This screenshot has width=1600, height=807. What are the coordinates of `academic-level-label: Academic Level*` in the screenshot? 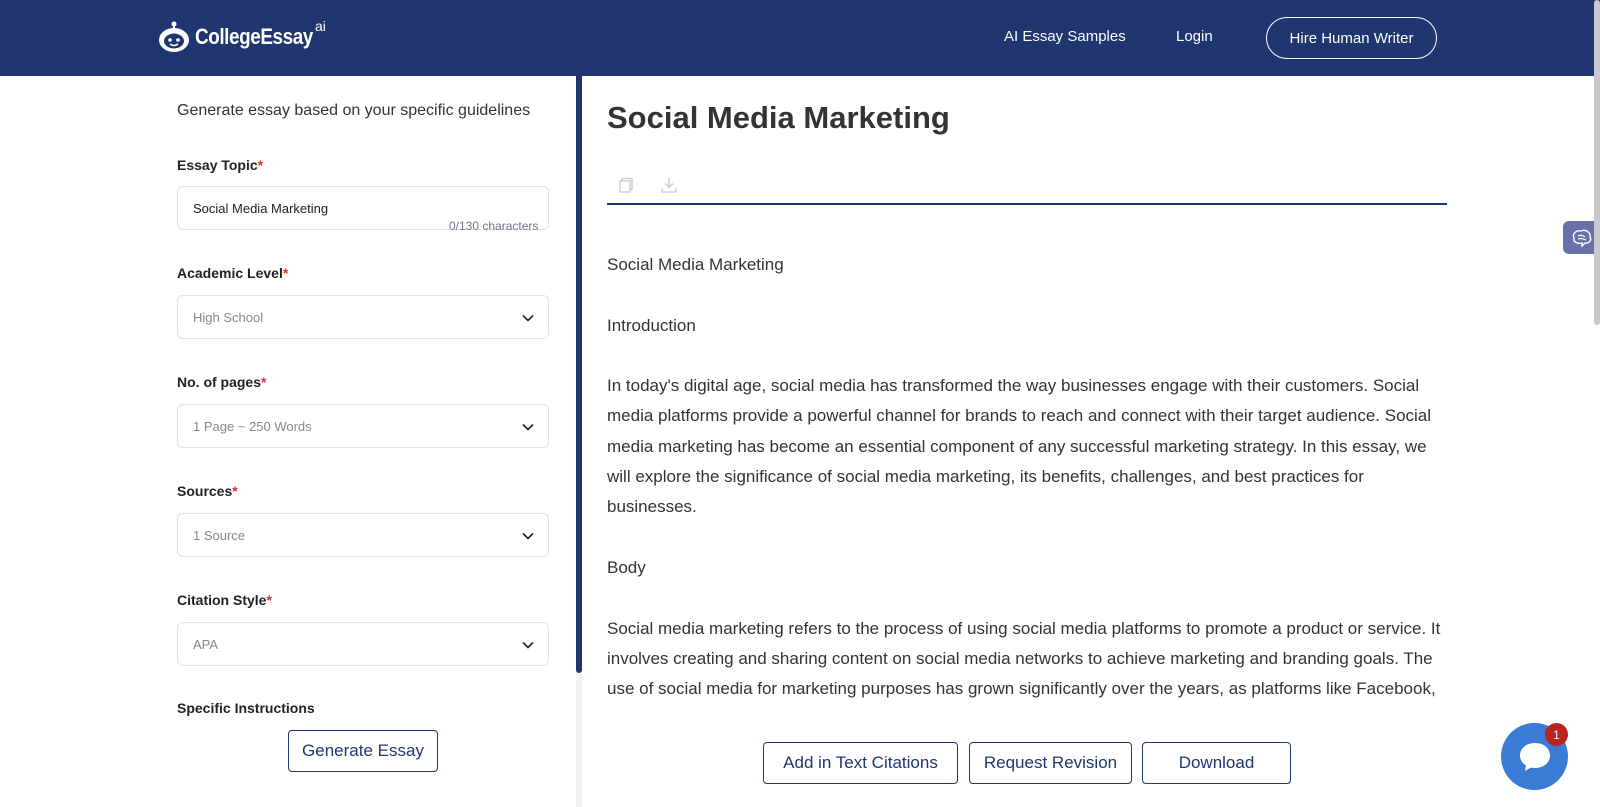 It's located at (233, 273).